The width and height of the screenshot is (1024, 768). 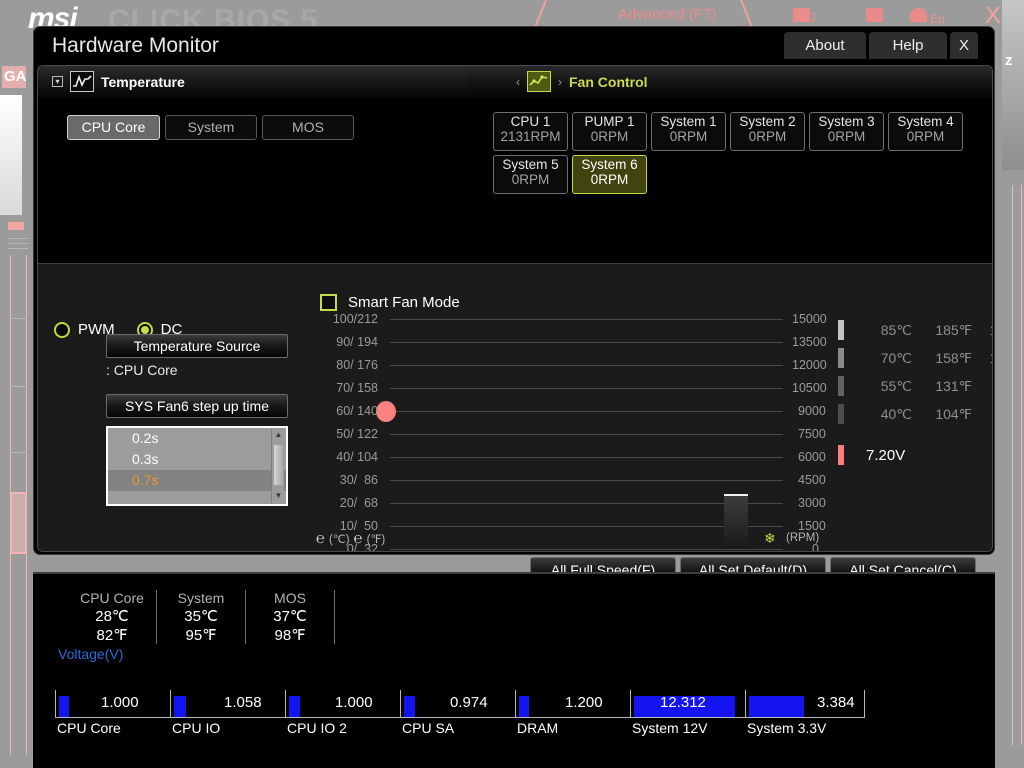 What do you see at coordinates (915, 330) in the screenshot?
I see `legend-row: 85℃ 185℉ 12.00V` at bounding box center [915, 330].